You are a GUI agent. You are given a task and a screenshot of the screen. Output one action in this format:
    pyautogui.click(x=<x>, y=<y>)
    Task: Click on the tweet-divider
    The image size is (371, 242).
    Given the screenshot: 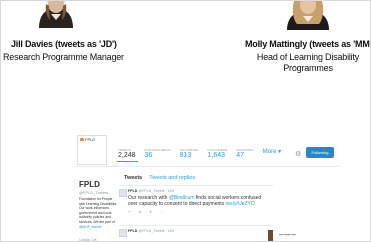 What is the action you would take?
    pyautogui.click(x=196, y=225)
    